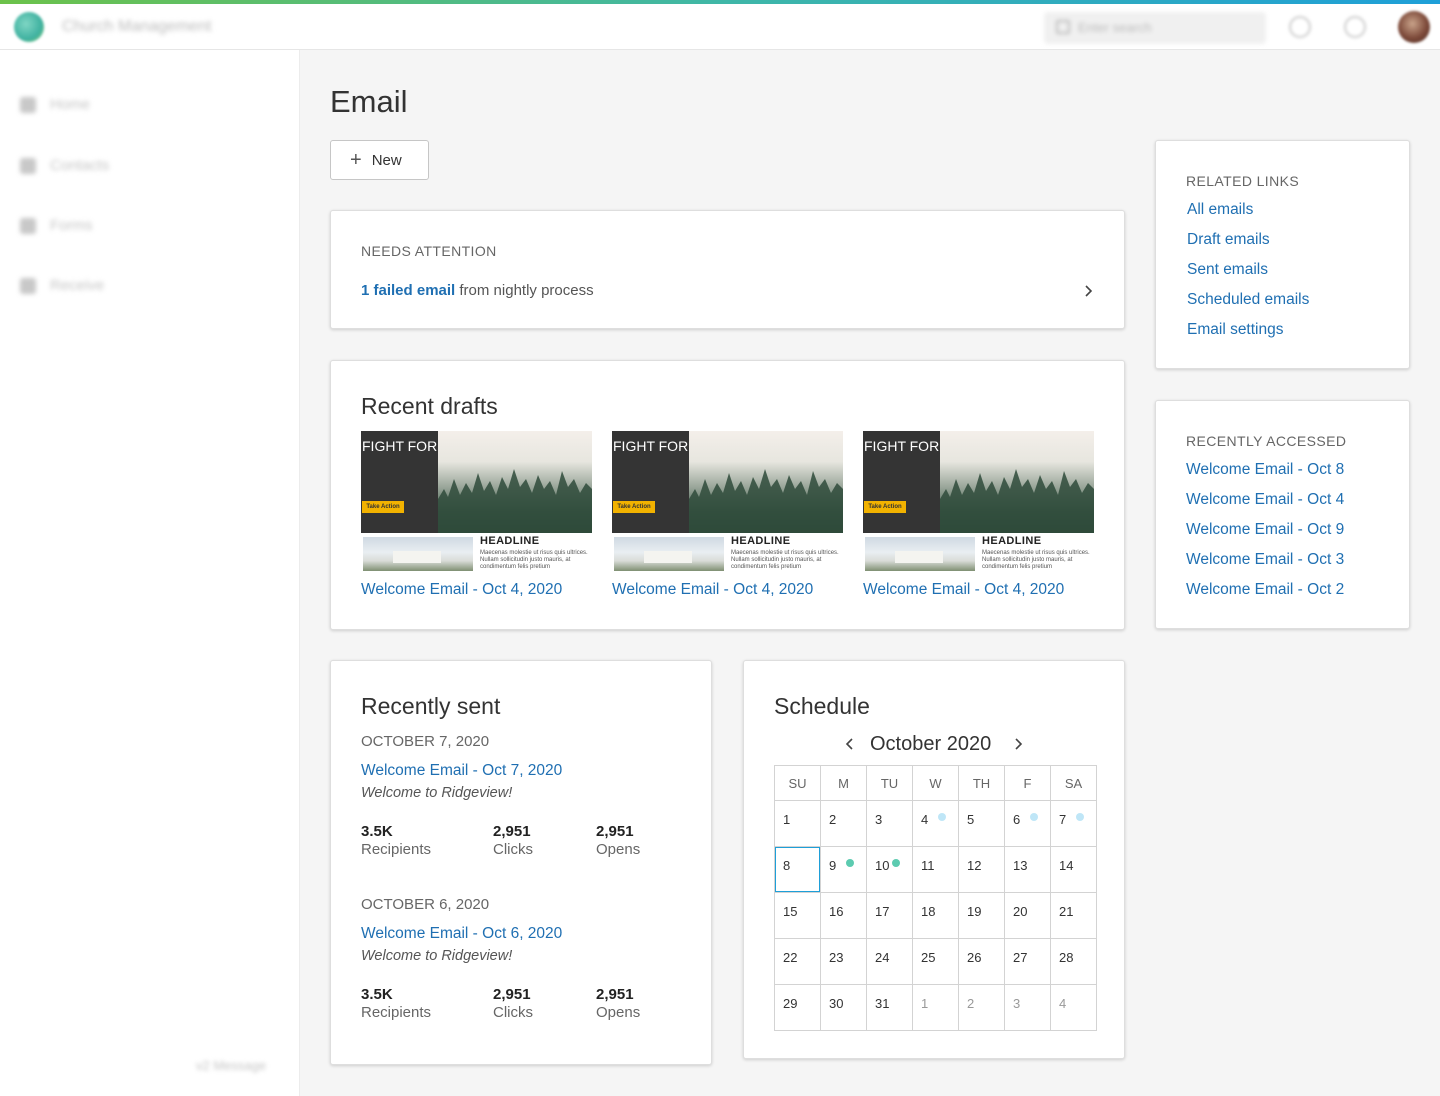 The image size is (1440, 1096). I want to click on search-input: Enter search, so click(1155, 28).